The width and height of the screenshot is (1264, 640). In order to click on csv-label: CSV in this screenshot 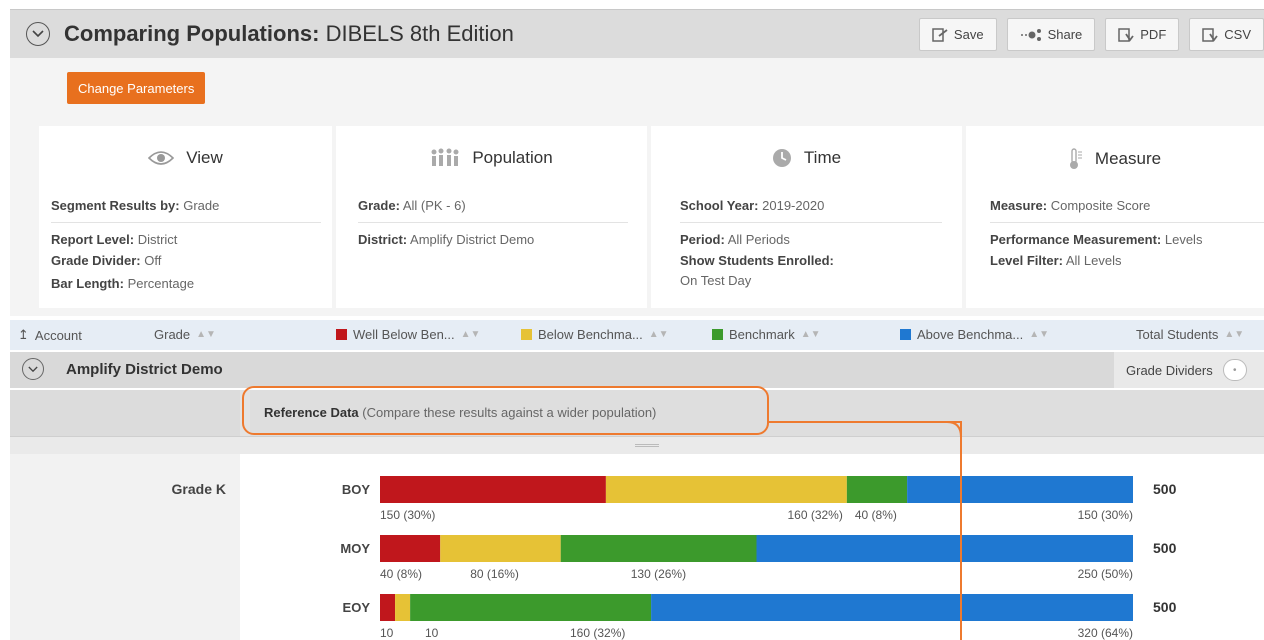, I will do `click(1237, 34)`.